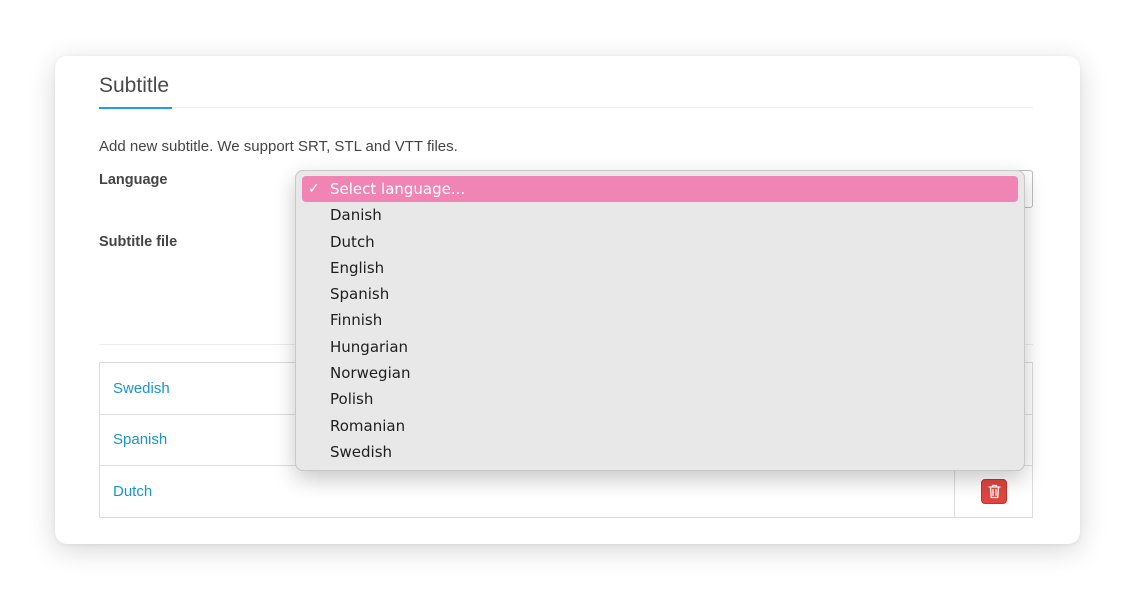 Image resolution: width=1134 pixels, height=600 pixels. Describe the element at coordinates (660, 426) in the screenshot. I see `language-option: Romanian` at that location.